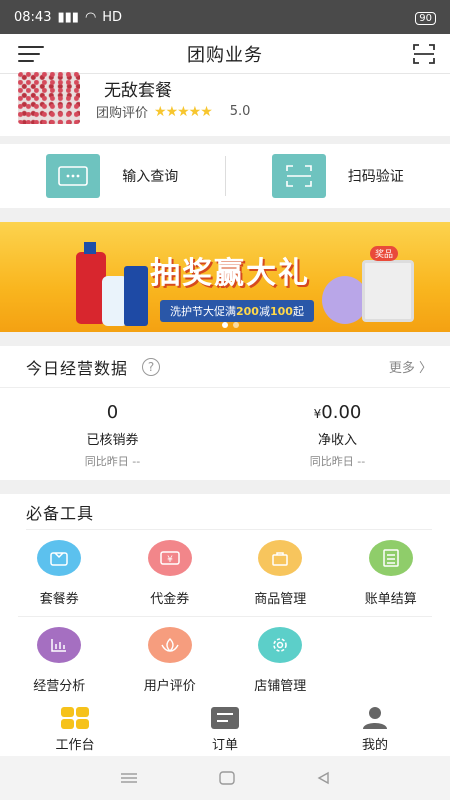 This screenshot has width=450, height=800. I want to click on tool-reviews: 用户评价, so click(170, 660).